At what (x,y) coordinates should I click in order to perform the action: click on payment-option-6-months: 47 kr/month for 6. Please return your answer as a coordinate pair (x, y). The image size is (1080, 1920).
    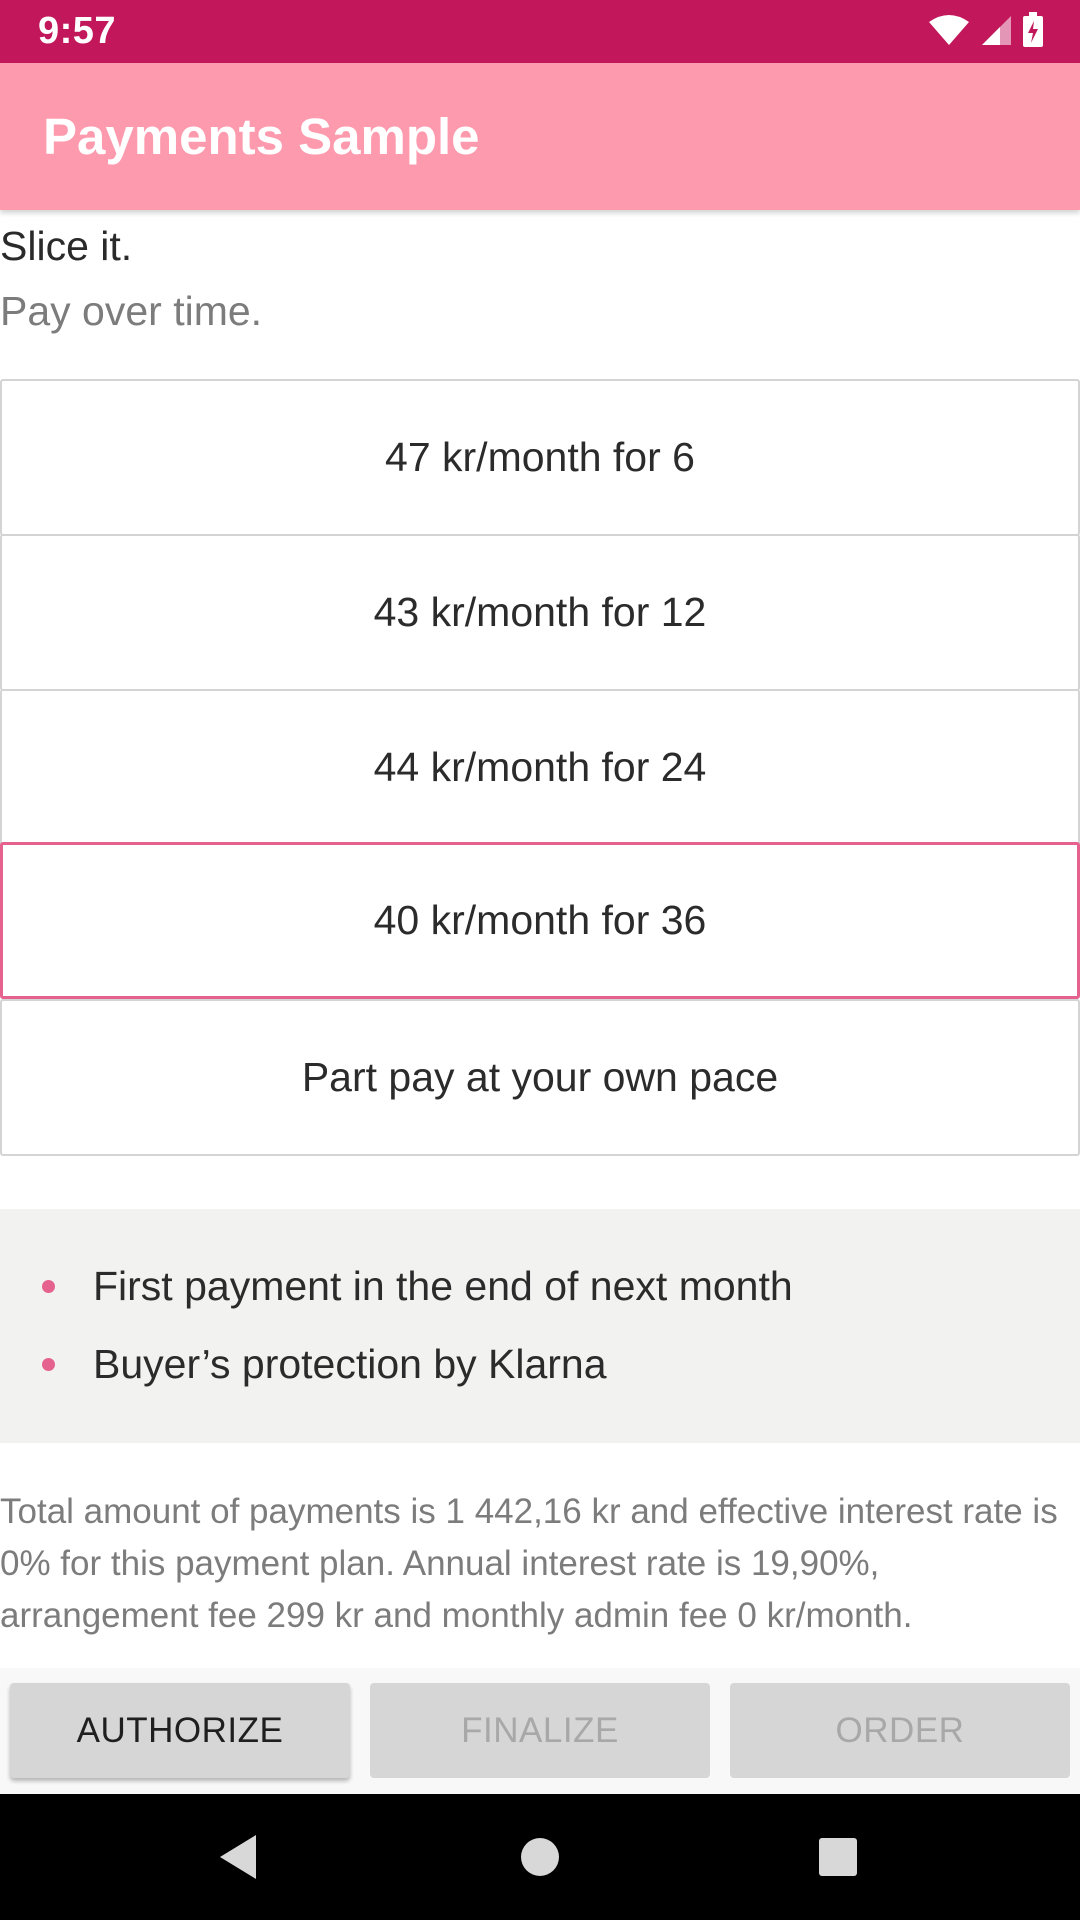
    Looking at the image, I should click on (540, 457).